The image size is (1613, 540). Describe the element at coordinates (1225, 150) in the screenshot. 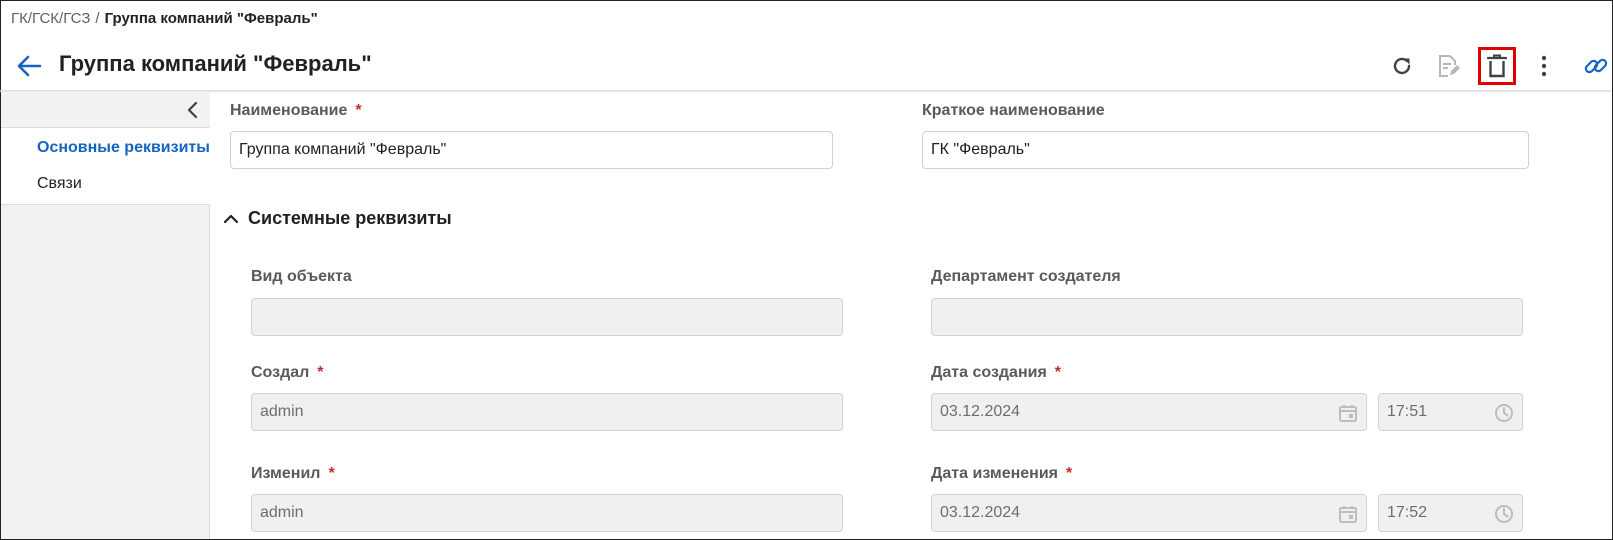

I see `short-name-input: ГК "Февраль"` at that location.